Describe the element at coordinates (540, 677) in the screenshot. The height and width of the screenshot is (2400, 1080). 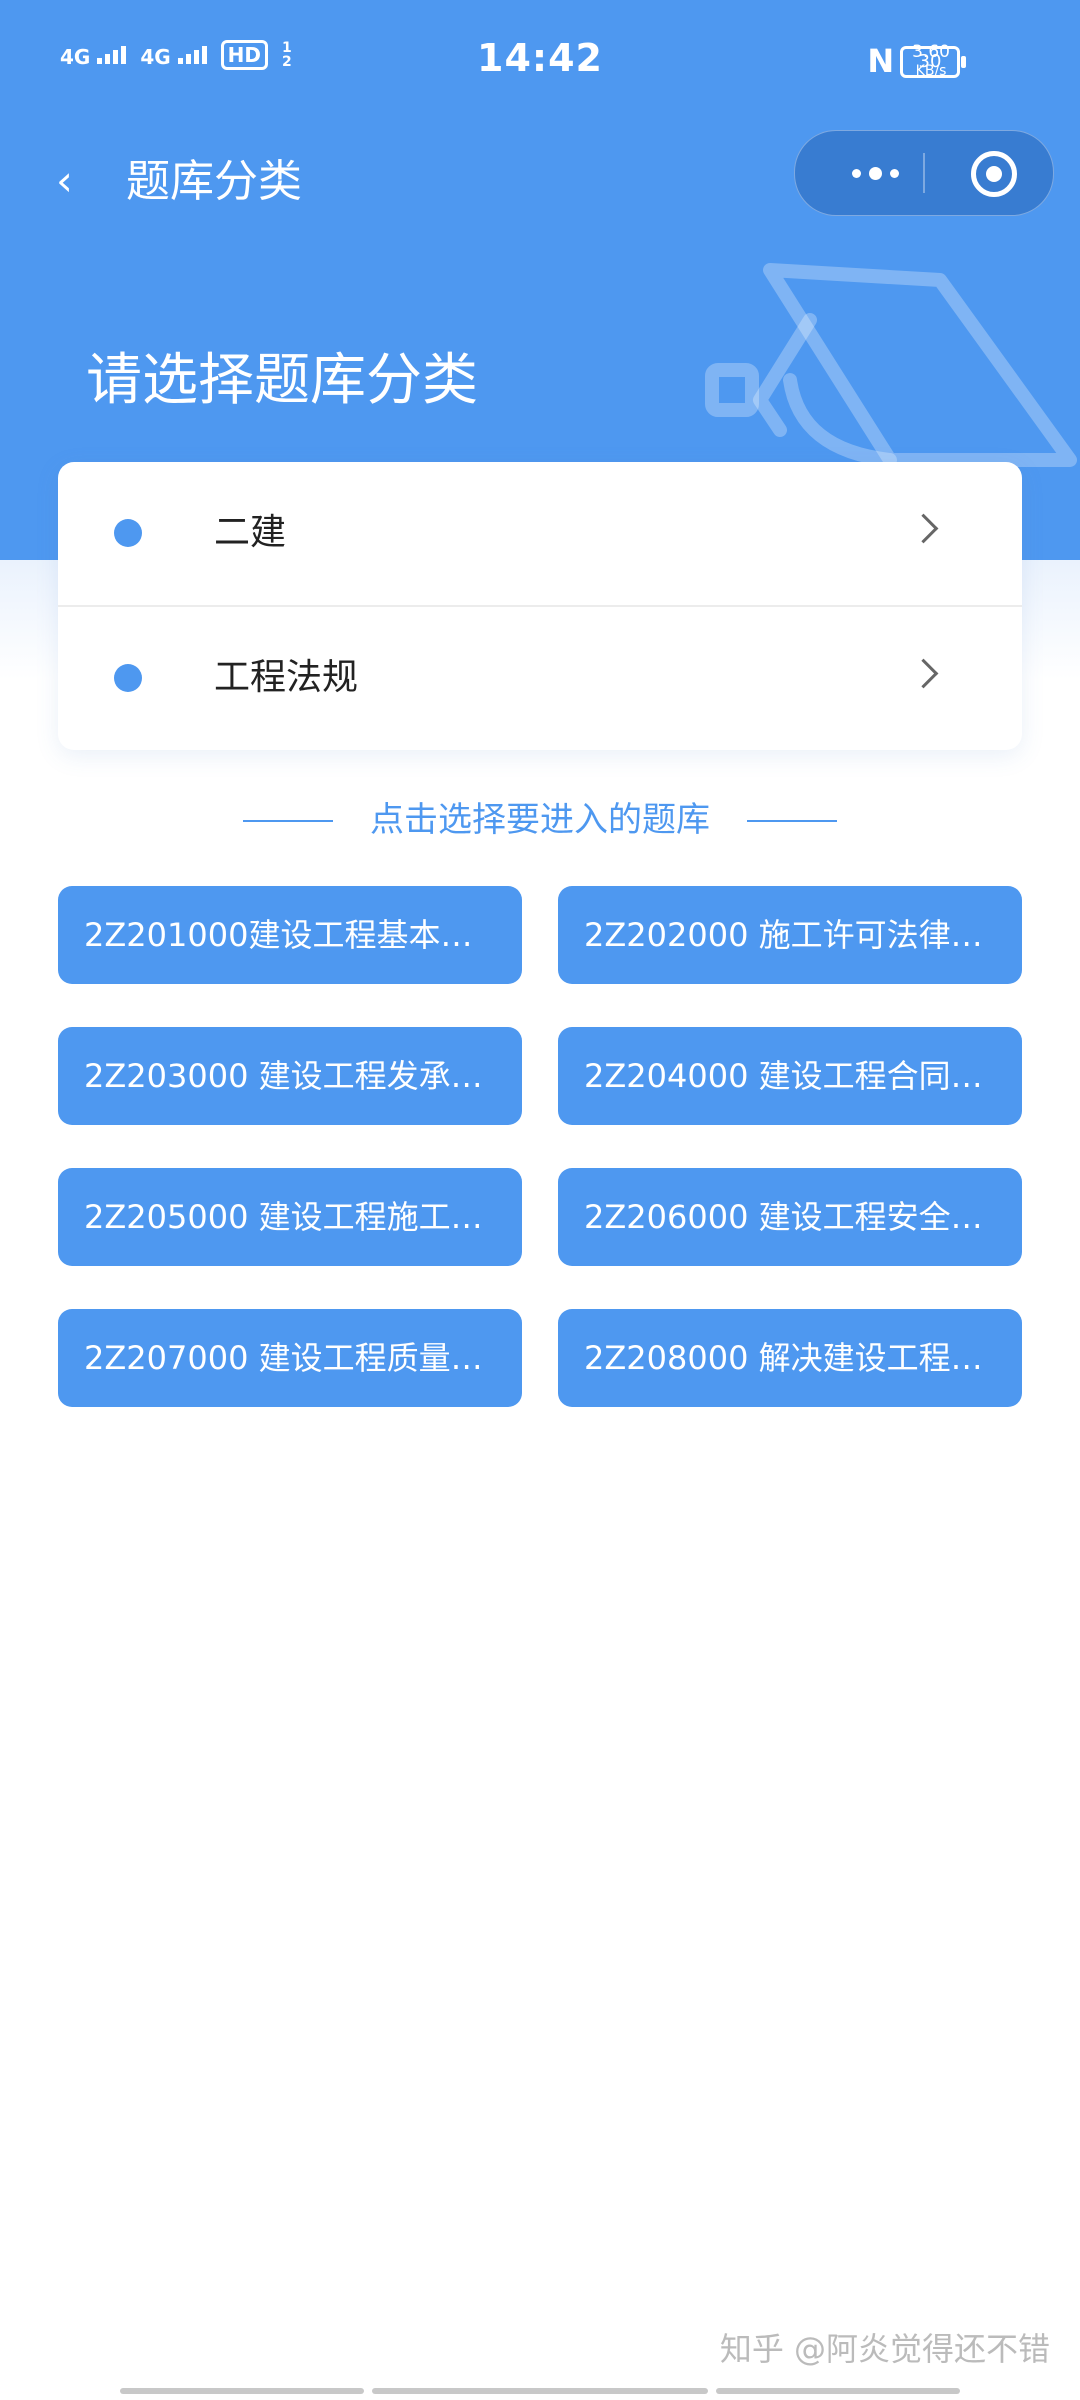
I see `category-row-subject: 工程法规` at that location.